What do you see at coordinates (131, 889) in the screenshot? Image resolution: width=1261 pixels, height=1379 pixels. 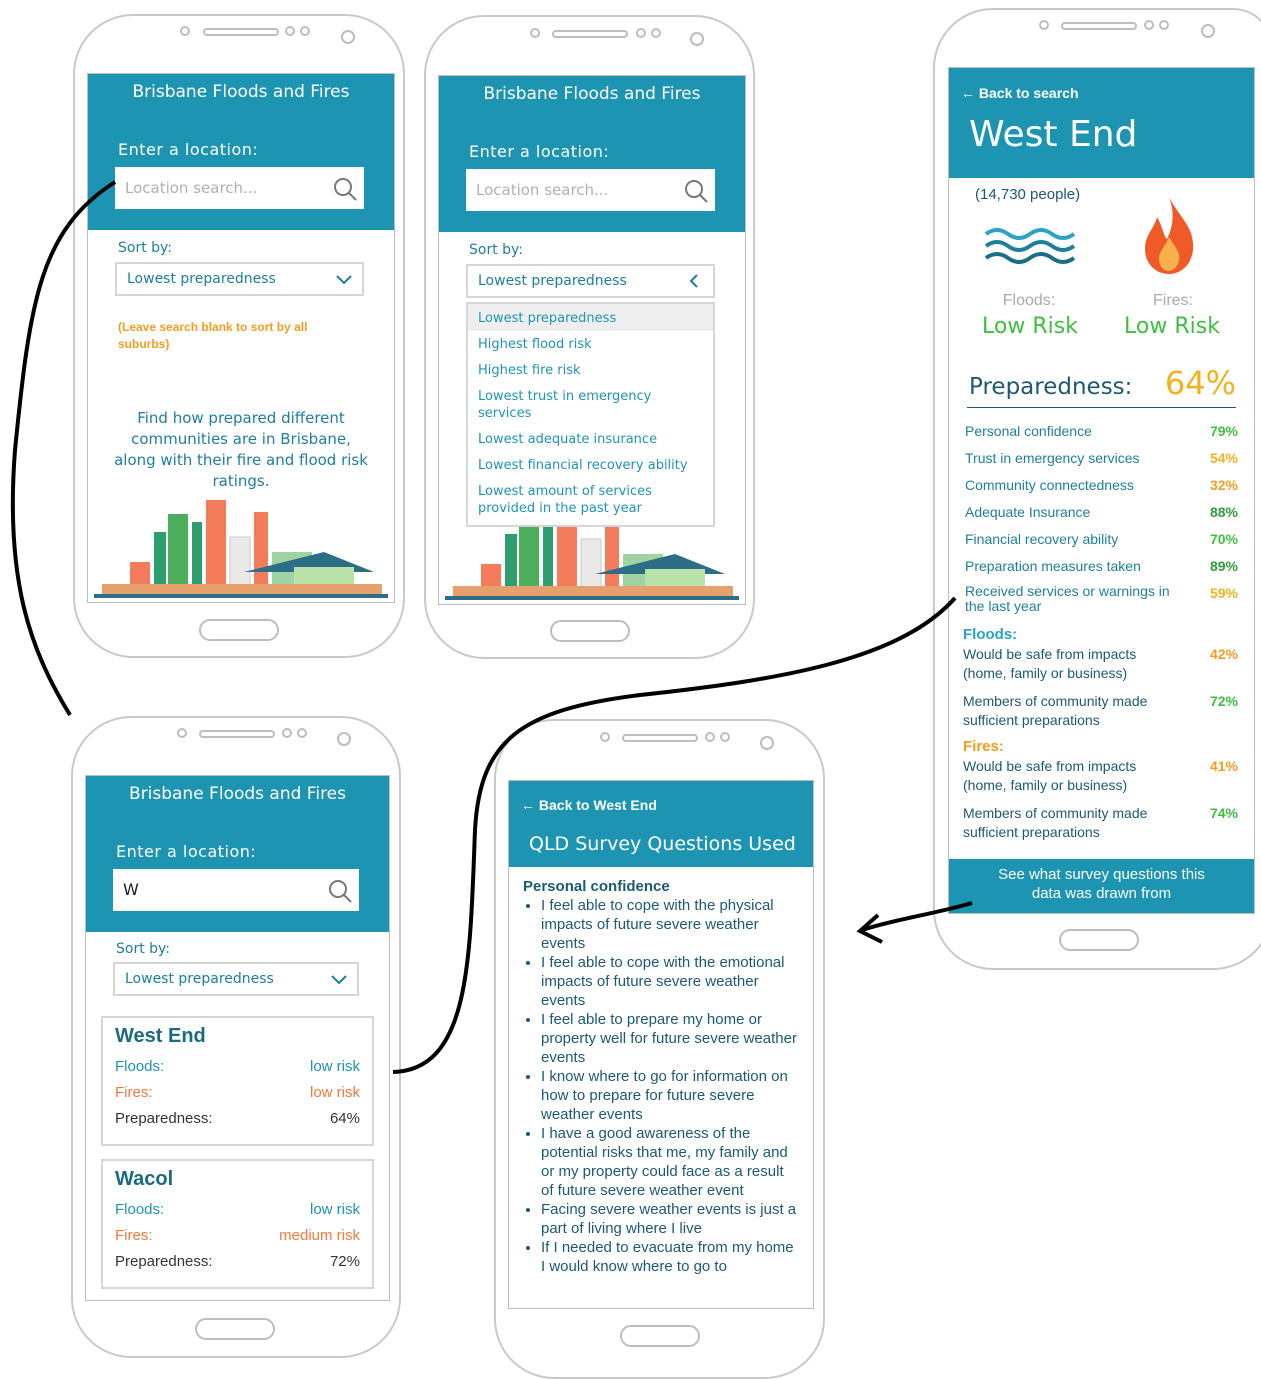 I see `search-value: W` at bounding box center [131, 889].